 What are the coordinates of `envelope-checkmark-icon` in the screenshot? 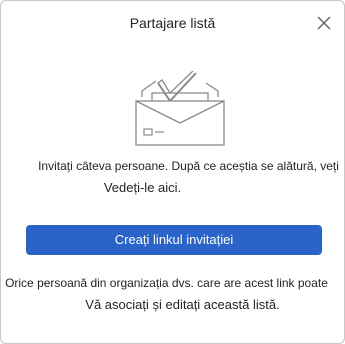 It's located at (180, 108).